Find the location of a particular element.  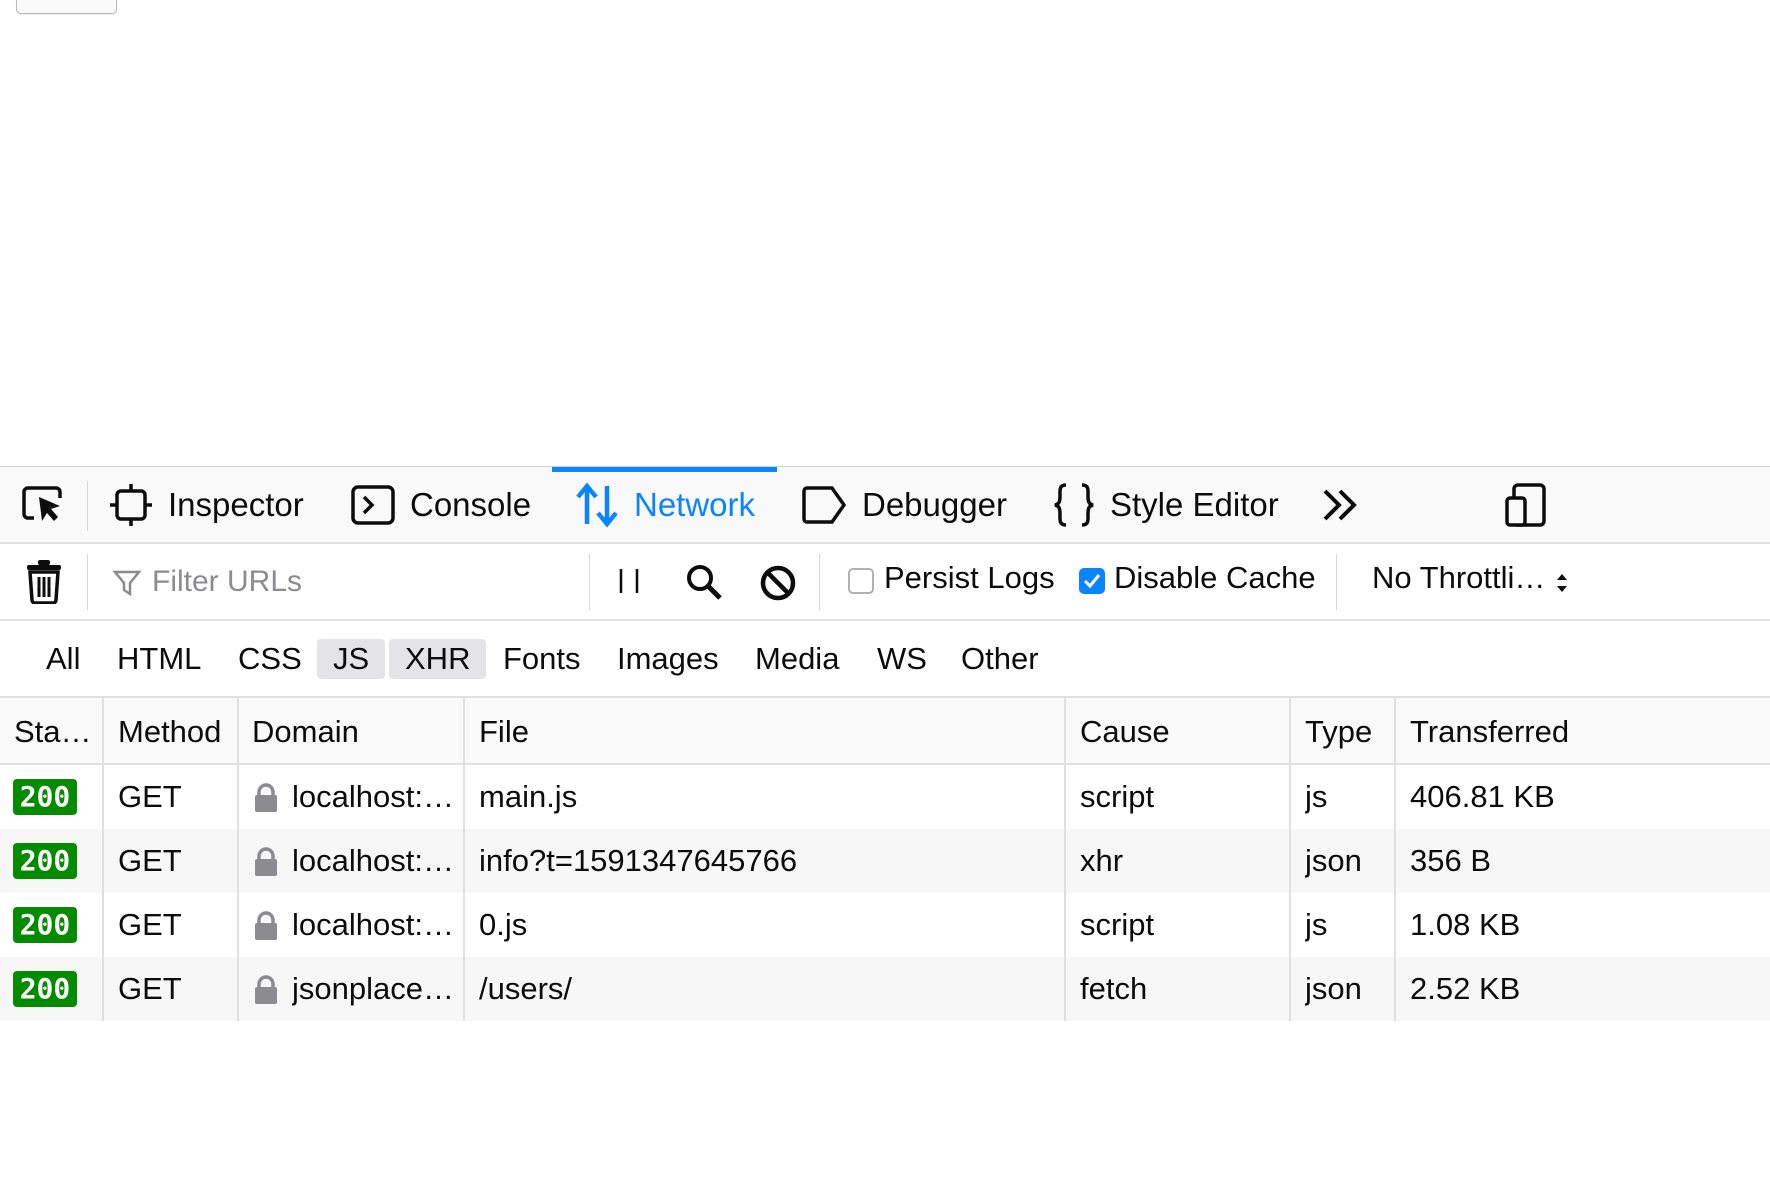

tab-console: Console is located at coordinates (440, 504).